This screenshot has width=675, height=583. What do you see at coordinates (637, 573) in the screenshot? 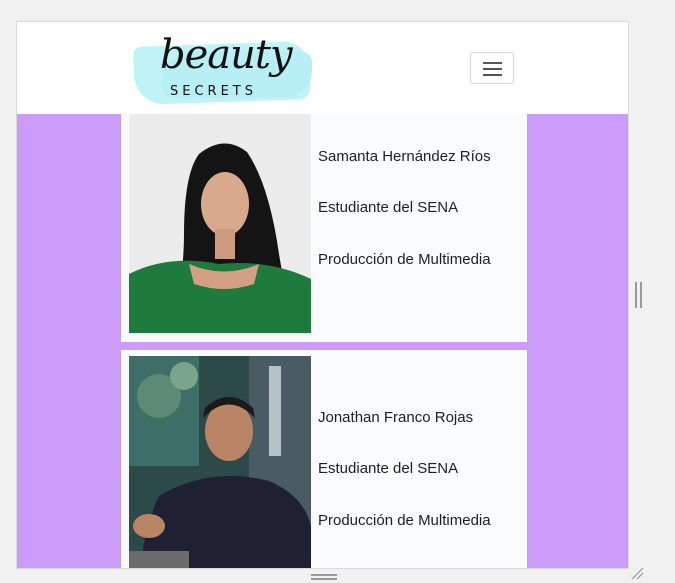
I see `resize-grip-icon` at bounding box center [637, 573].